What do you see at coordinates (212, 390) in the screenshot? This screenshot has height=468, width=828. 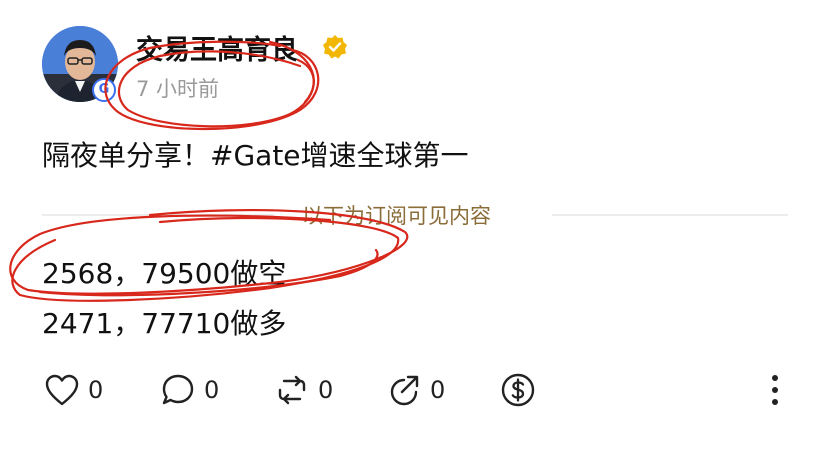 I see `comment-count: 0` at bounding box center [212, 390].